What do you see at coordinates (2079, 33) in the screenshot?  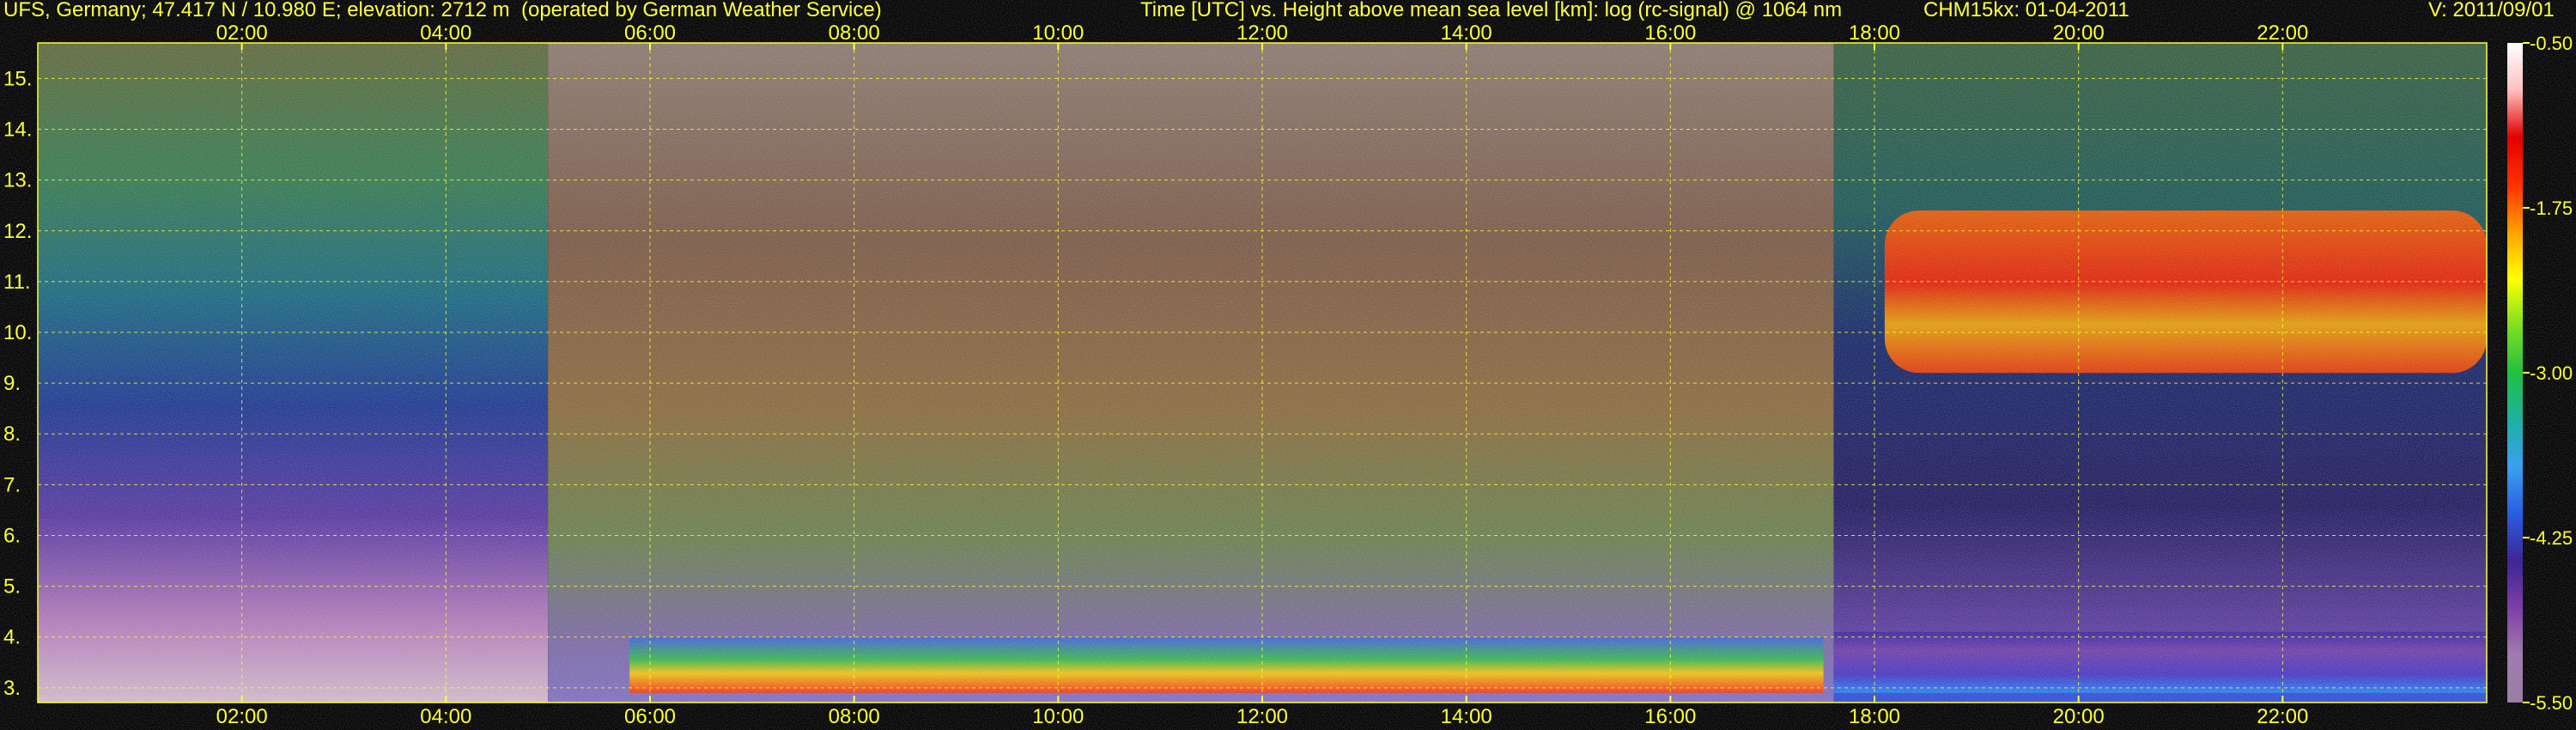 I see `x-tick-label-top: 20:00` at bounding box center [2079, 33].